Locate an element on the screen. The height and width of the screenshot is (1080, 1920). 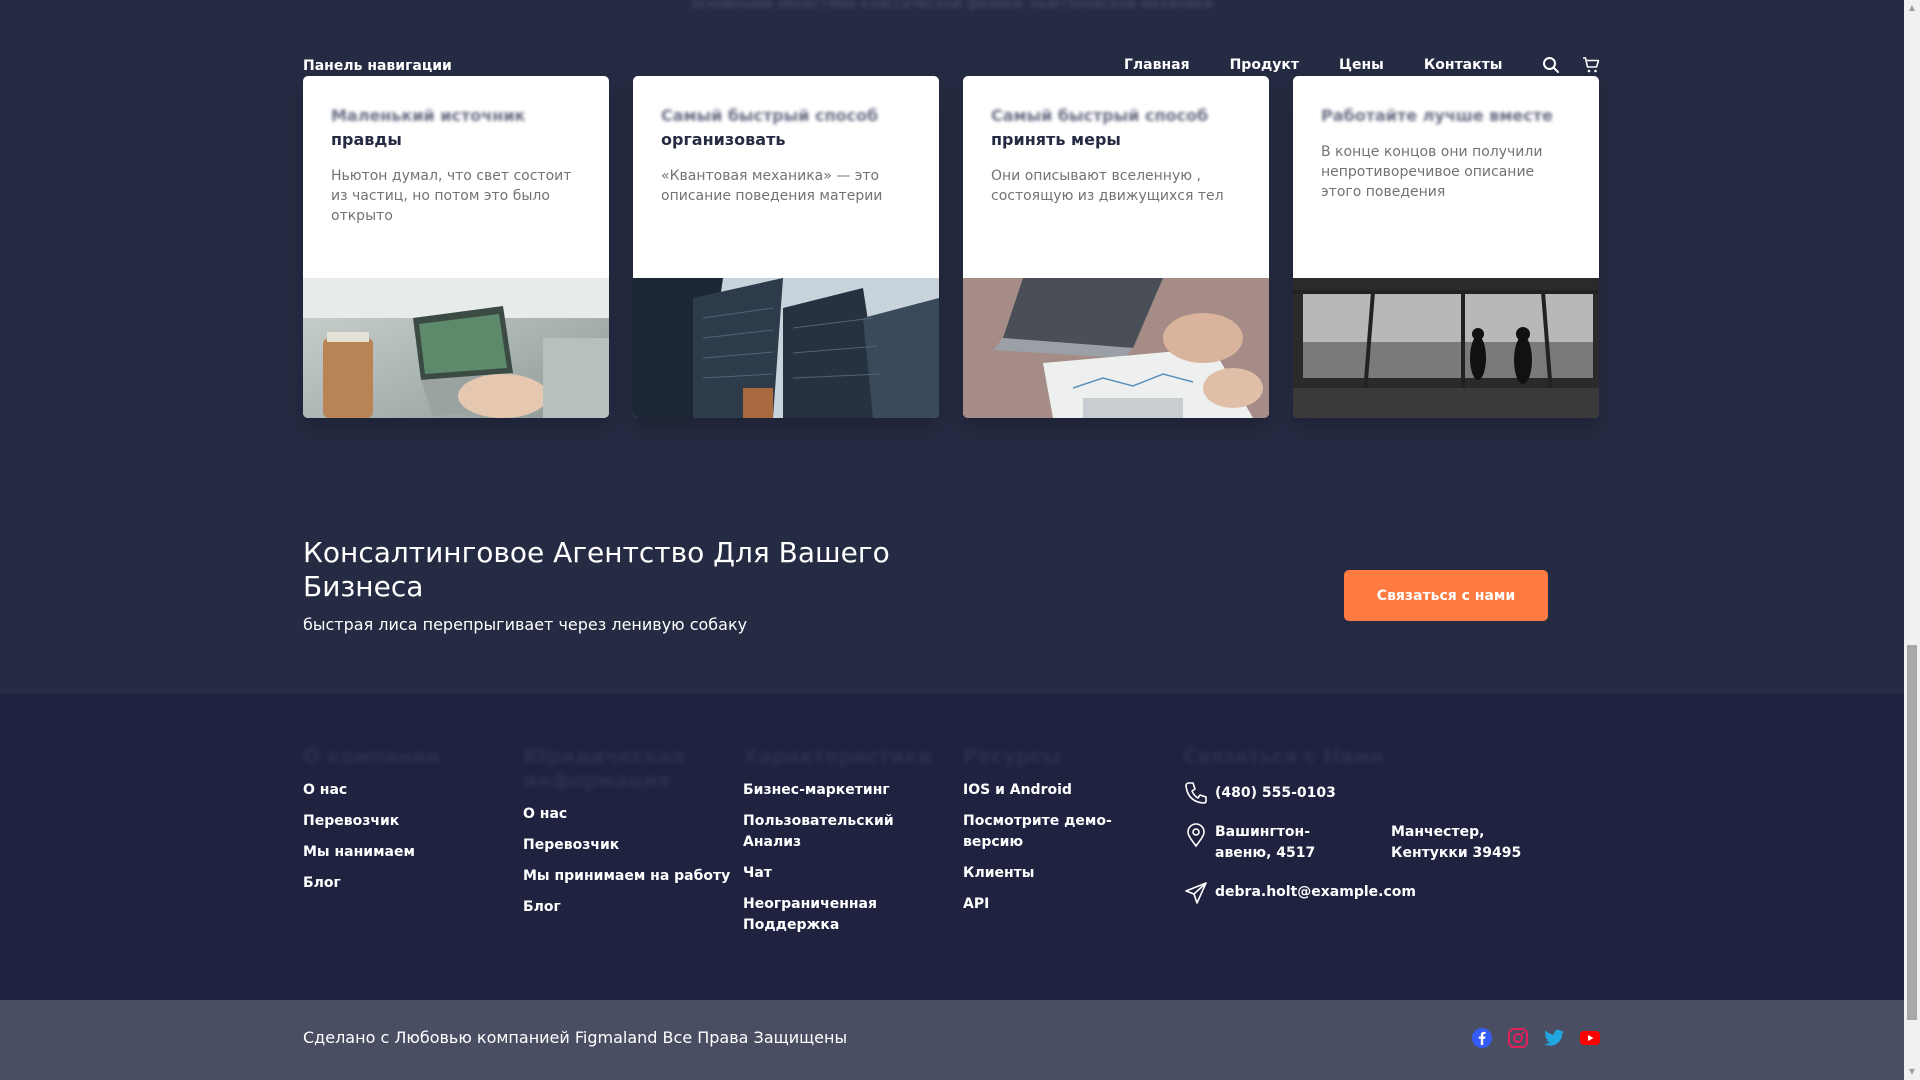
nav-link-product: Продукт is located at coordinates (1264, 65).